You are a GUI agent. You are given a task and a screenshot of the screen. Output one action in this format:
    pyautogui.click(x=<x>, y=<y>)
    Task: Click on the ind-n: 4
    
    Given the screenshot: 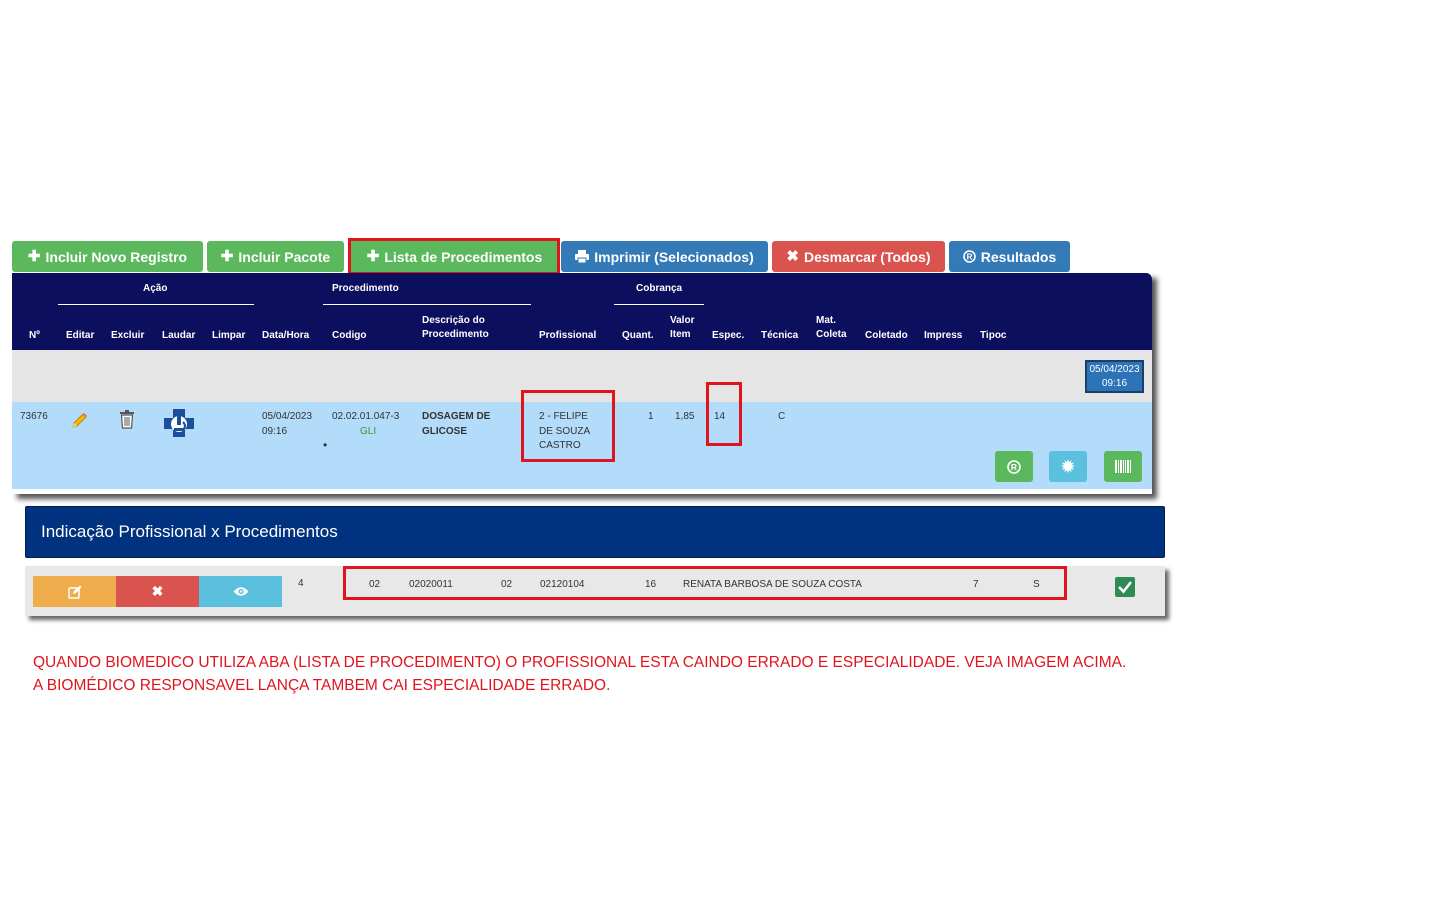 What is the action you would take?
    pyautogui.click(x=301, y=583)
    